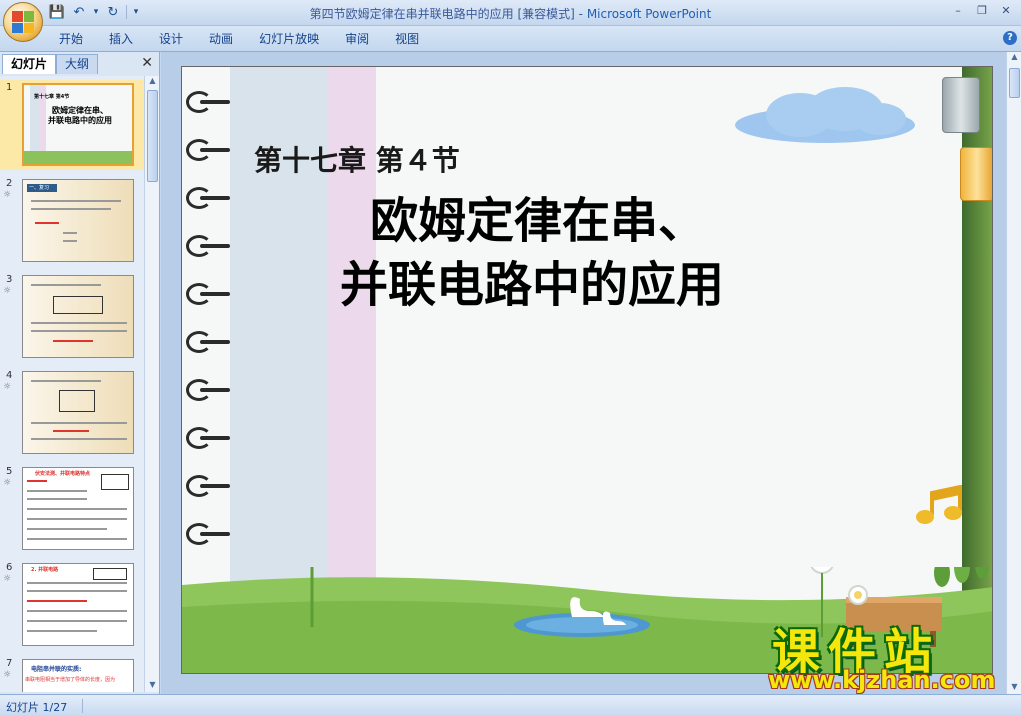 This screenshot has height=716, width=1021. What do you see at coordinates (71, 39) in the screenshot?
I see `tab-home: 开始` at bounding box center [71, 39].